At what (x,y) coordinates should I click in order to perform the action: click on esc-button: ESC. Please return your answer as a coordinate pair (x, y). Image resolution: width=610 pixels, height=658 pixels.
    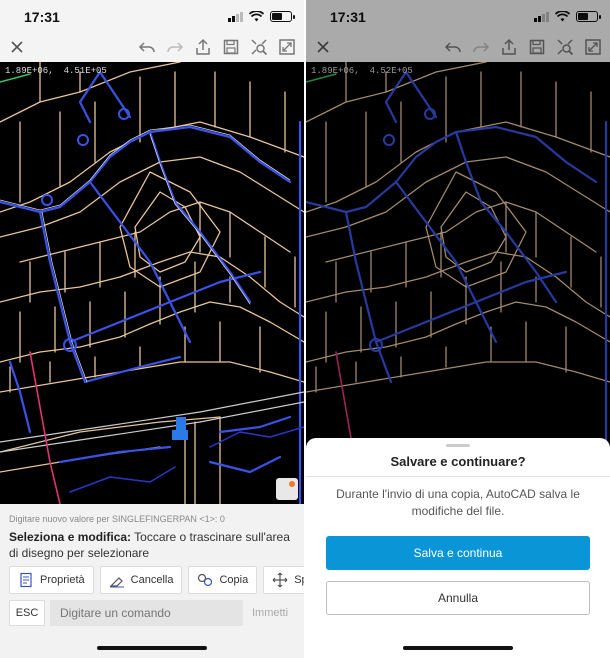
    Looking at the image, I should click on (27, 613).